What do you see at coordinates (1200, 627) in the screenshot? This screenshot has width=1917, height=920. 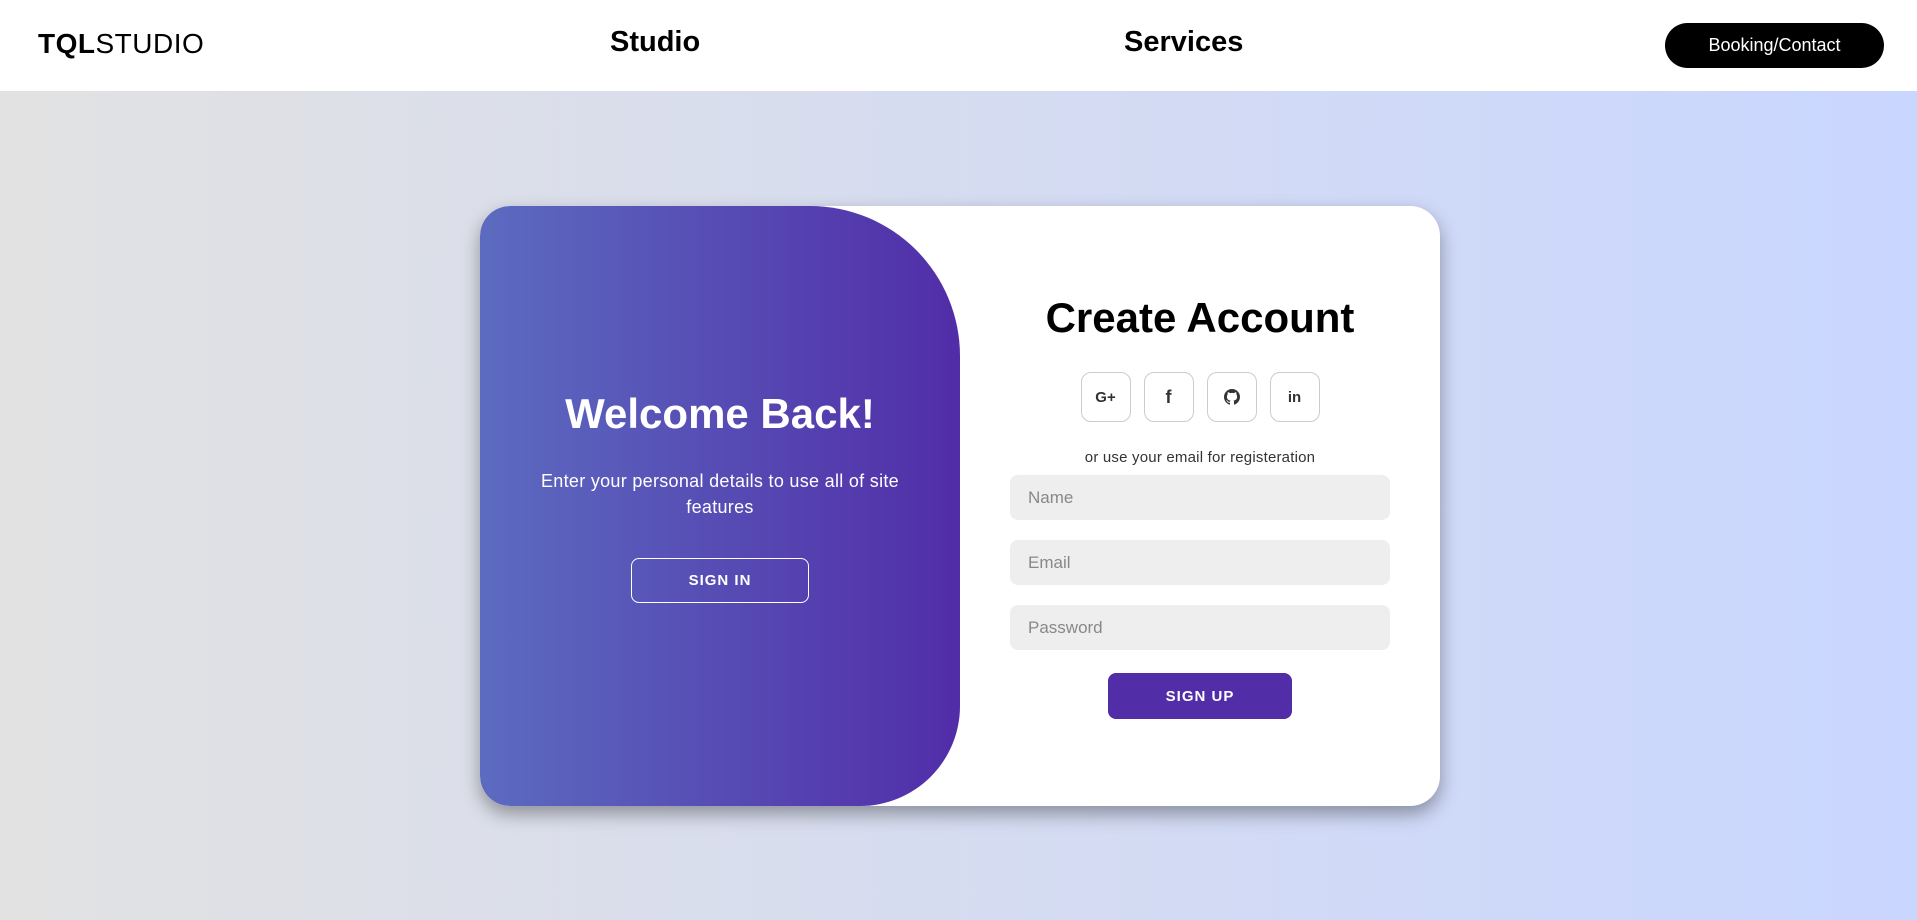 I see `password-input` at bounding box center [1200, 627].